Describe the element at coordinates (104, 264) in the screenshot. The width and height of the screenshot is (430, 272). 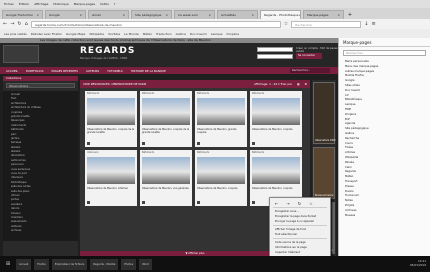
I see `taskbar-item: Regards - Mozilla` at that location.